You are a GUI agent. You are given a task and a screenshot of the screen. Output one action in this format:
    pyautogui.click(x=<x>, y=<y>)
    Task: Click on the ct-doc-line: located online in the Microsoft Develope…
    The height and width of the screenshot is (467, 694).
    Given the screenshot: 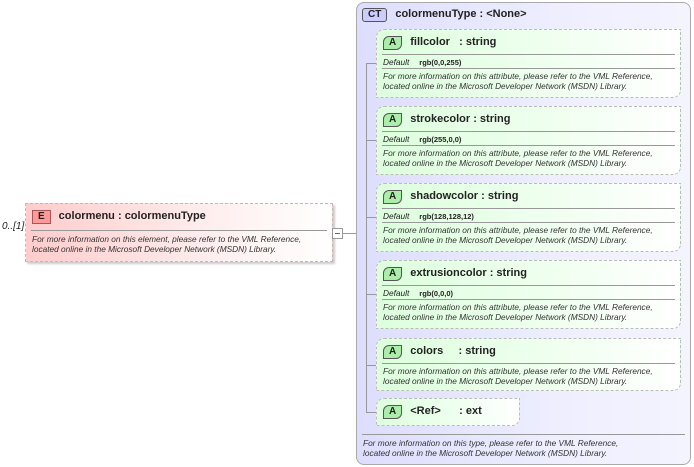 What is the action you would take?
    pyautogui.click(x=485, y=453)
    